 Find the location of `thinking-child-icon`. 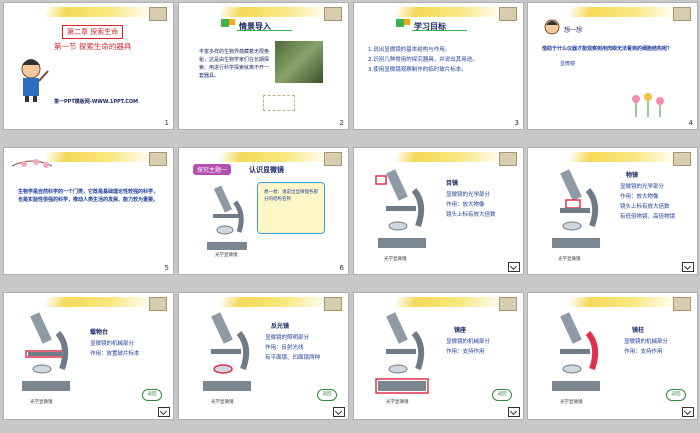

thinking-child-icon is located at coordinates (552, 27).